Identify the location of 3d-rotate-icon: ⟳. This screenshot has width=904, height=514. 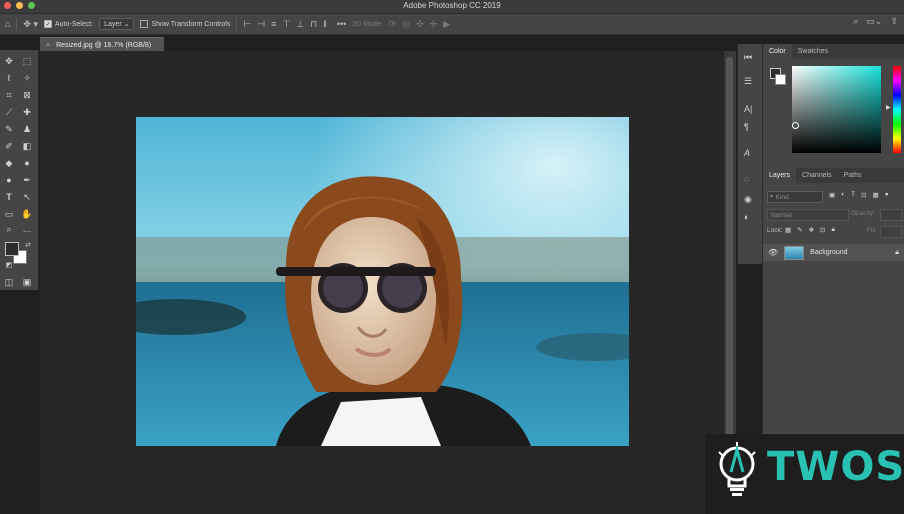
(393, 24).